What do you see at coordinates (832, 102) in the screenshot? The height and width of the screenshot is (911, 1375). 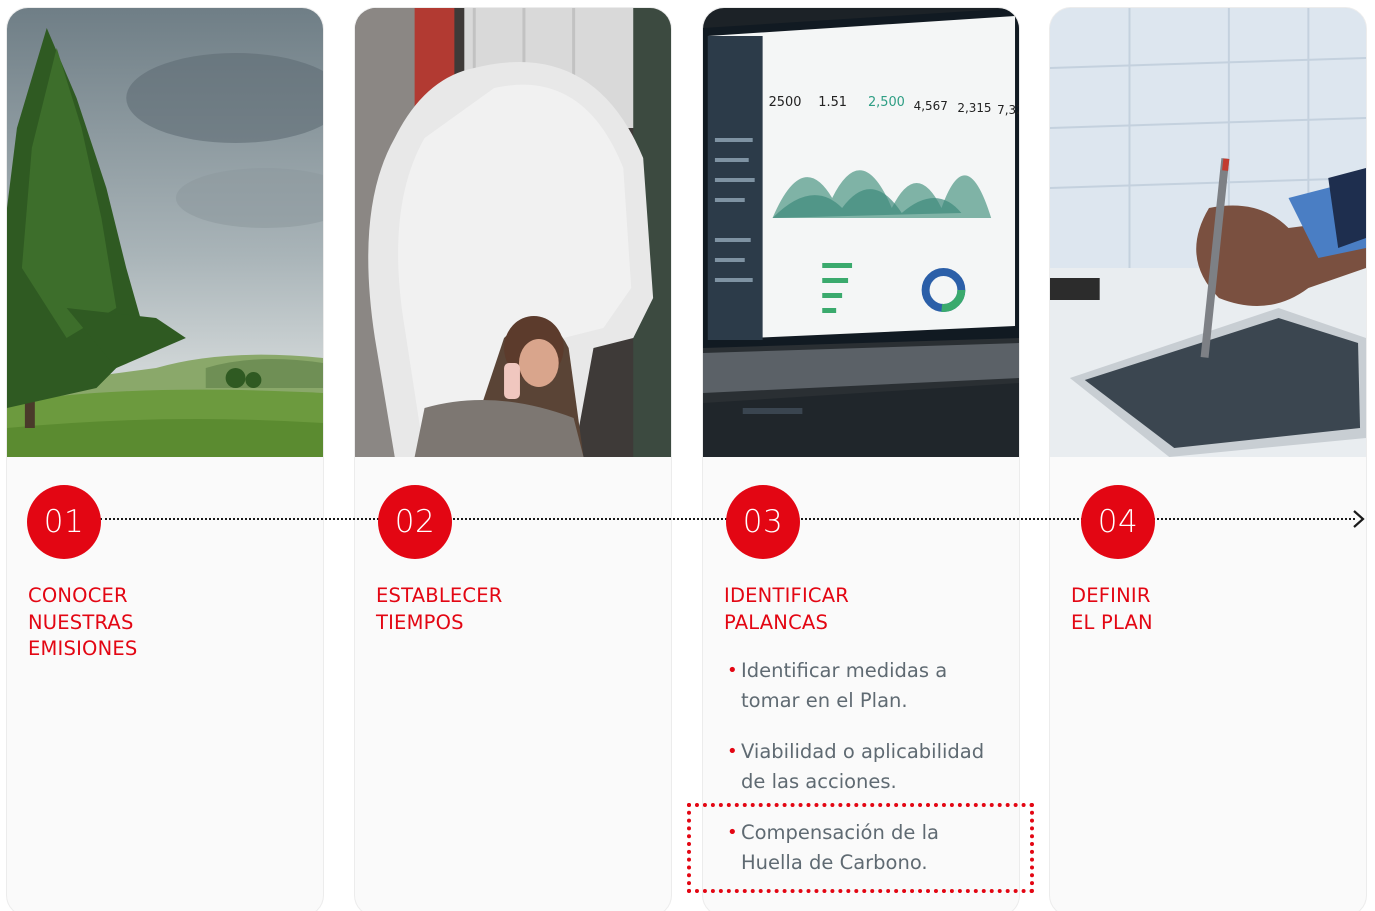 I see `dashboard-stat-2: 1.51` at bounding box center [832, 102].